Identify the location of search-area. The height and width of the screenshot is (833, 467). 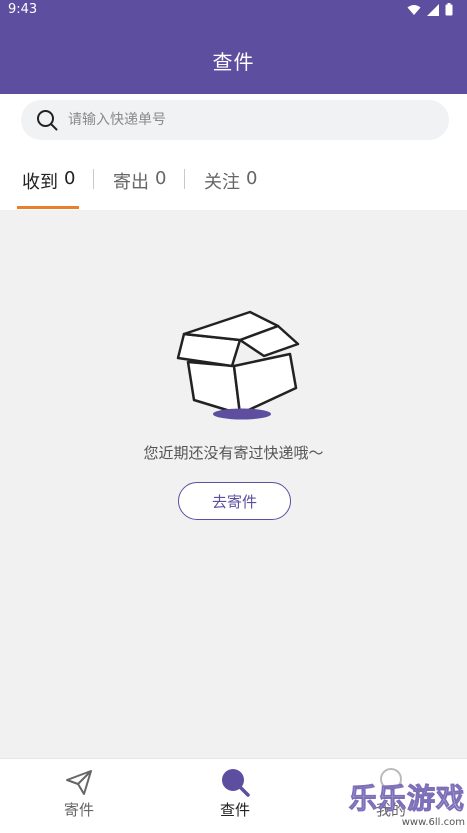
(233, 121).